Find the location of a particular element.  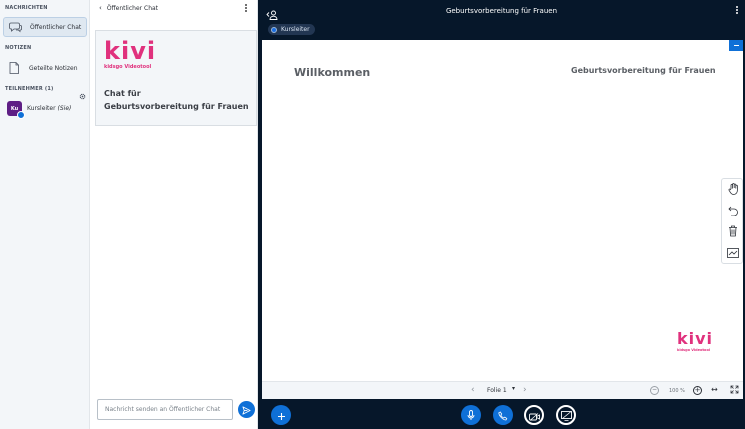

participants-section-title: TEILNEHMER (1) is located at coordinates (29, 89).